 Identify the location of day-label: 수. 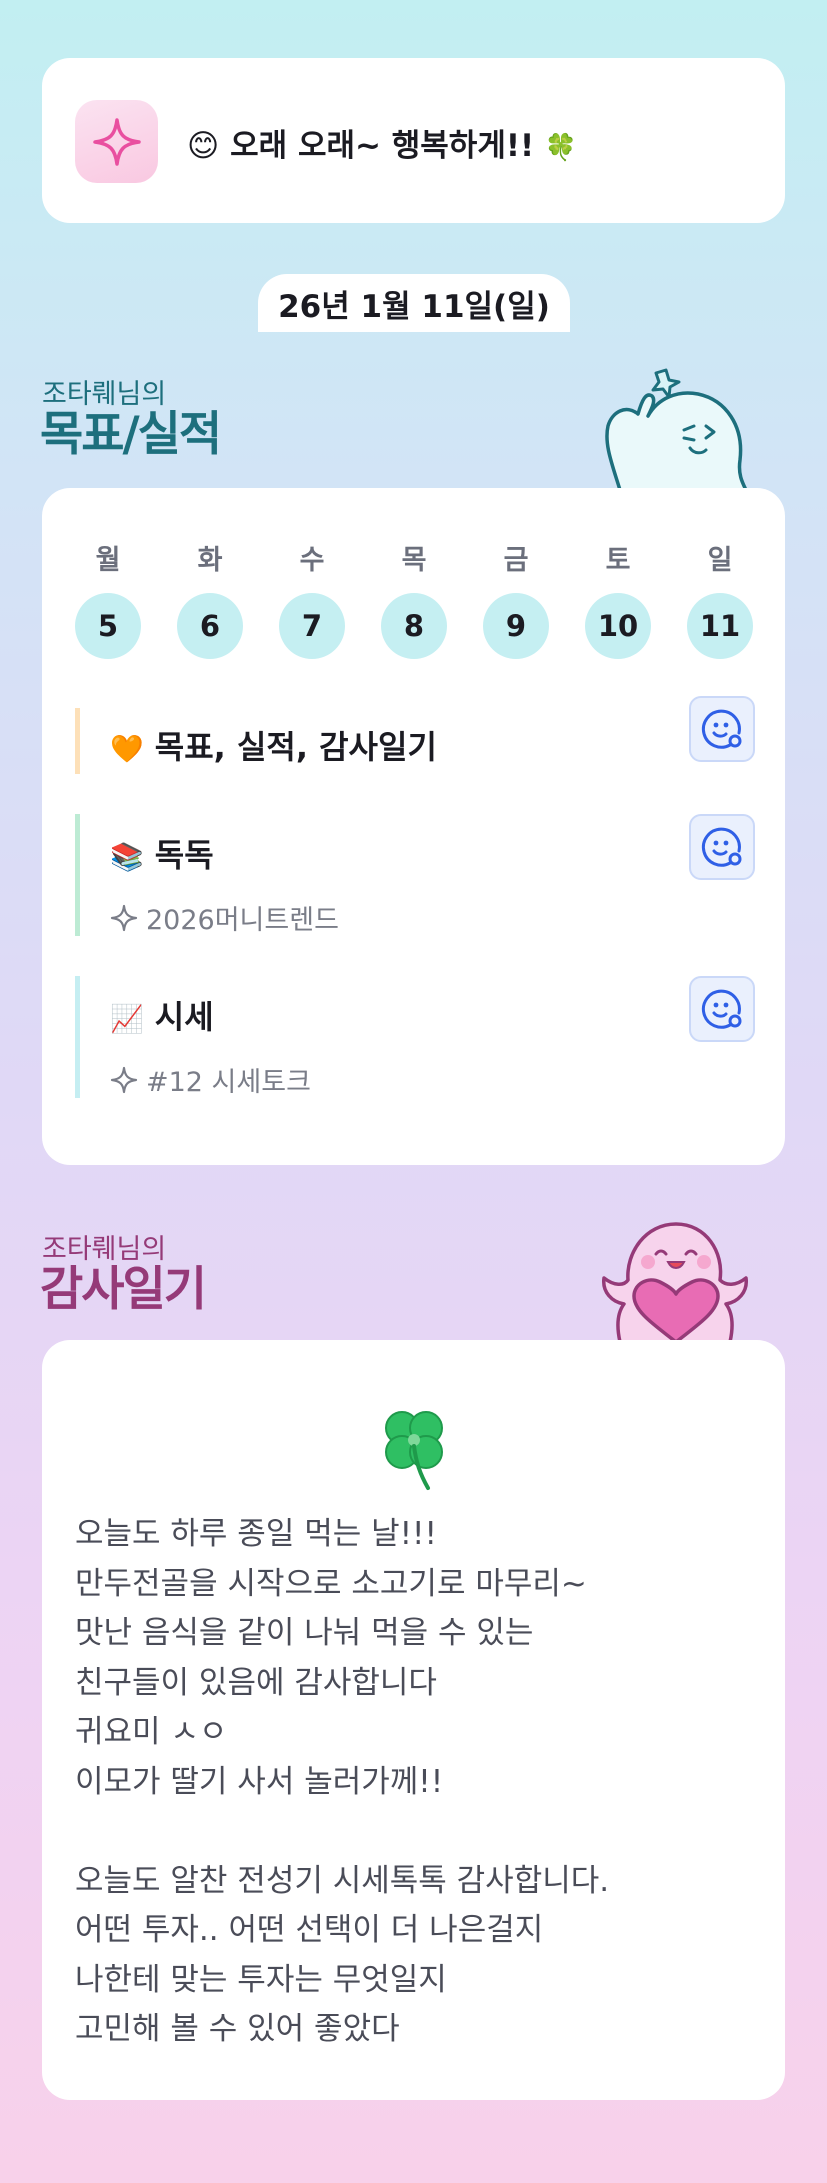
(312, 560).